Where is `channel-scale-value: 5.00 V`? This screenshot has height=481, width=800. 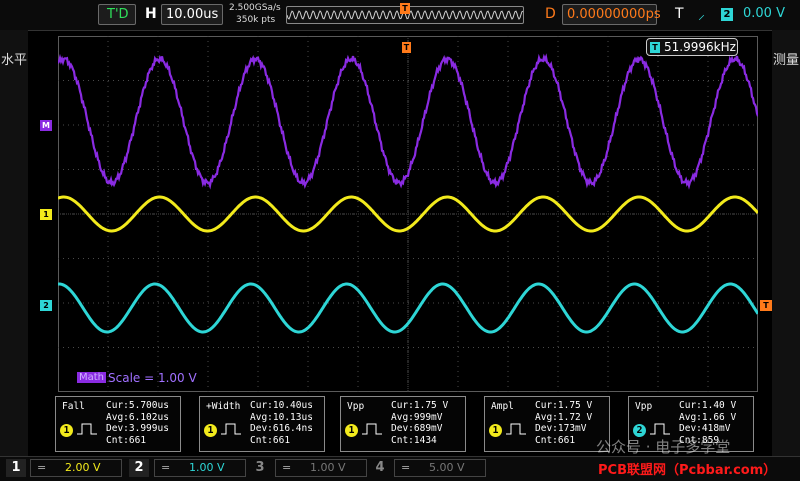
channel-scale-value: 5.00 V is located at coordinates (447, 467).